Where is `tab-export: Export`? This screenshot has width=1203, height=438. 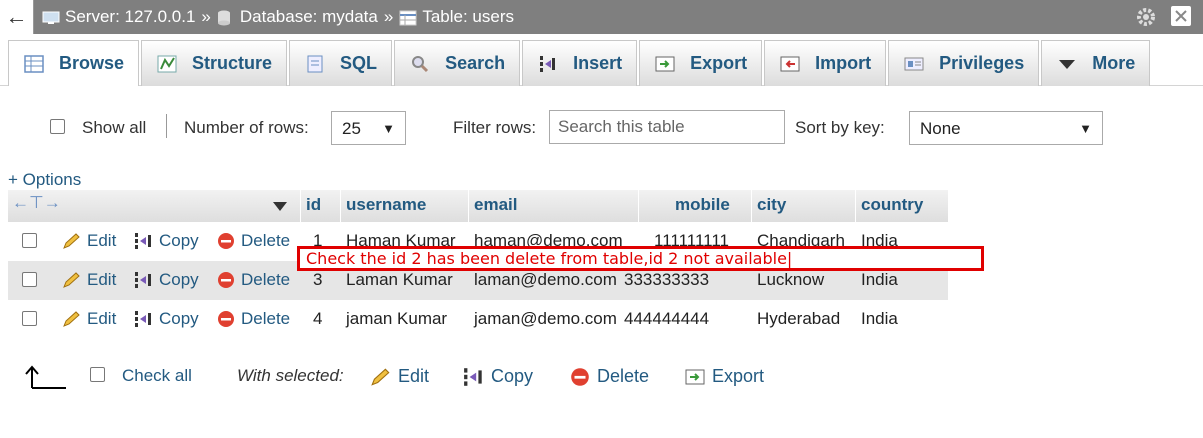 tab-export: Export is located at coordinates (701, 63).